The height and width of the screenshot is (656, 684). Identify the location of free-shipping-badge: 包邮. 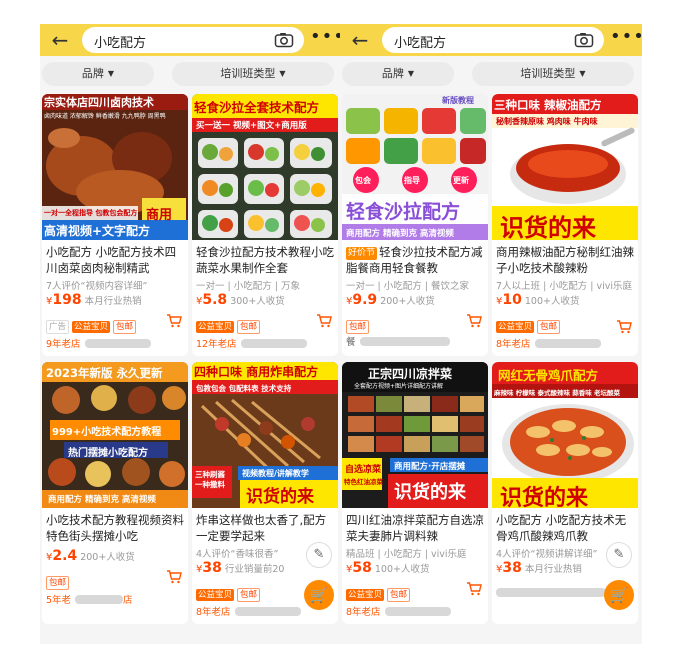
(58, 583).